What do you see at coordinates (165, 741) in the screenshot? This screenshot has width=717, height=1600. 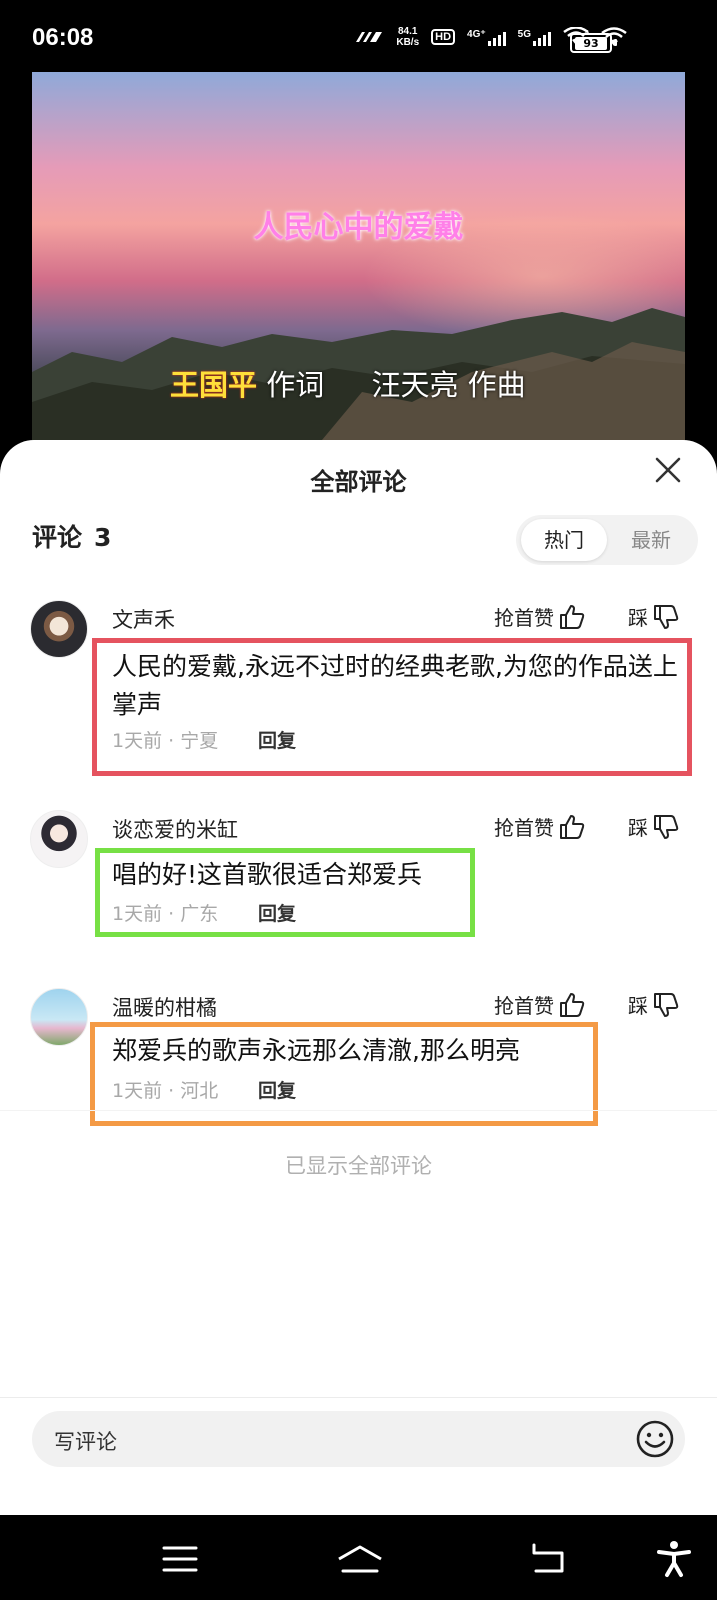 I see `comment-meta: 1天前 · 宁夏` at bounding box center [165, 741].